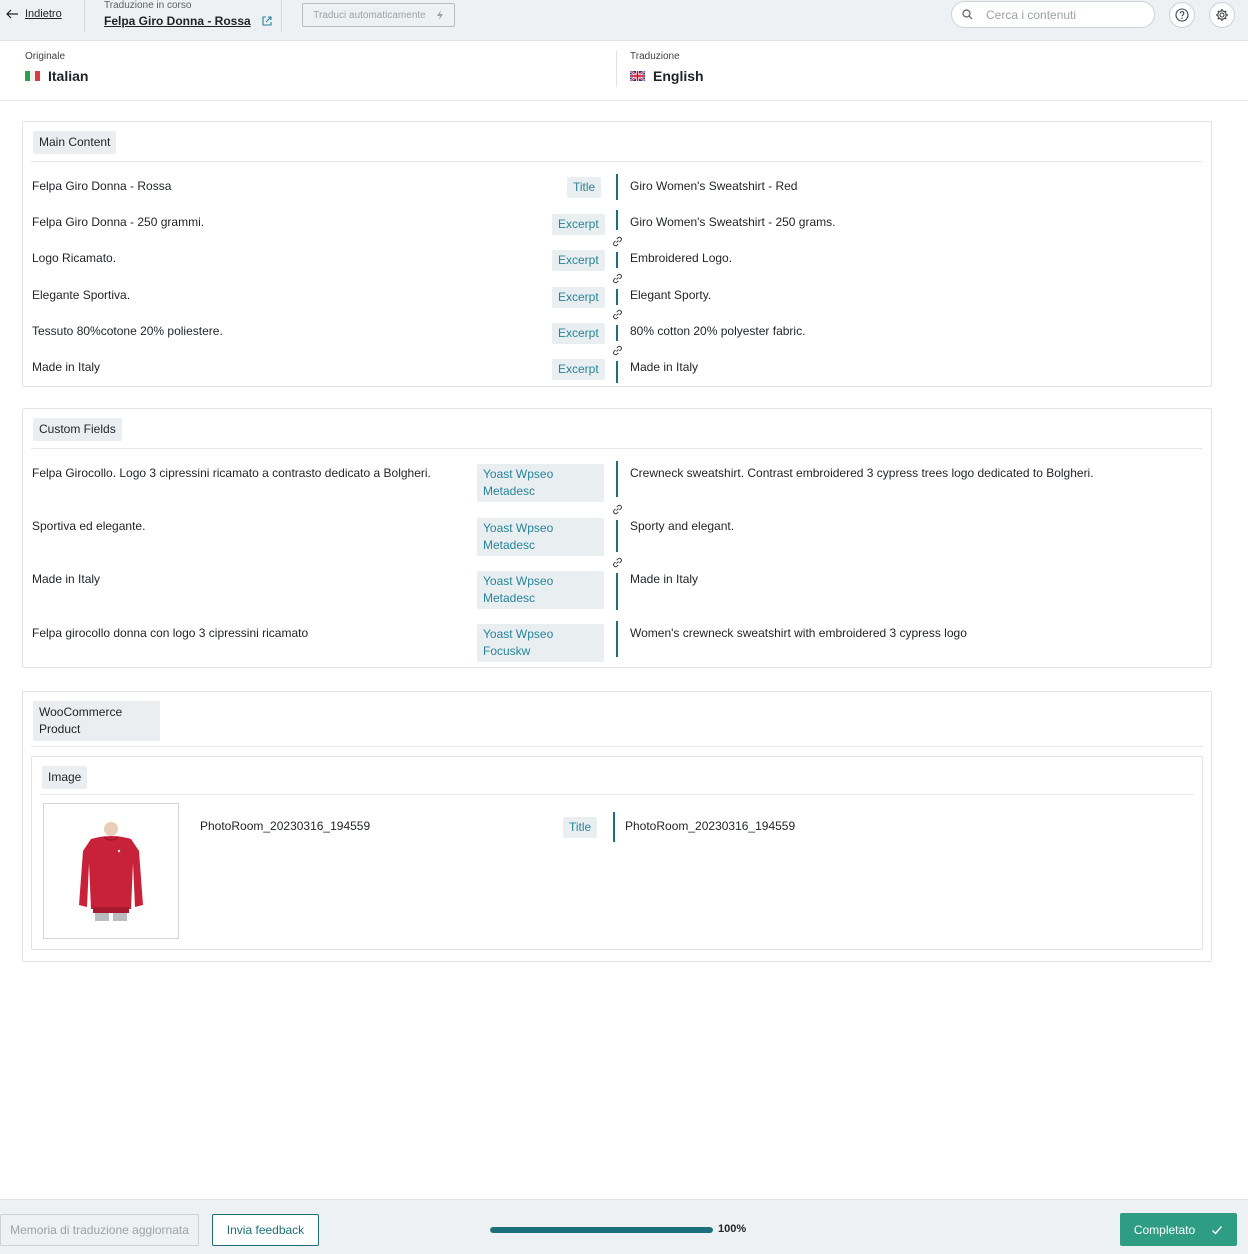 The image size is (1248, 1254). What do you see at coordinates (60, 729) in the screenshot?
I see `section-title-line: Product` at bounding box center [60, 729].